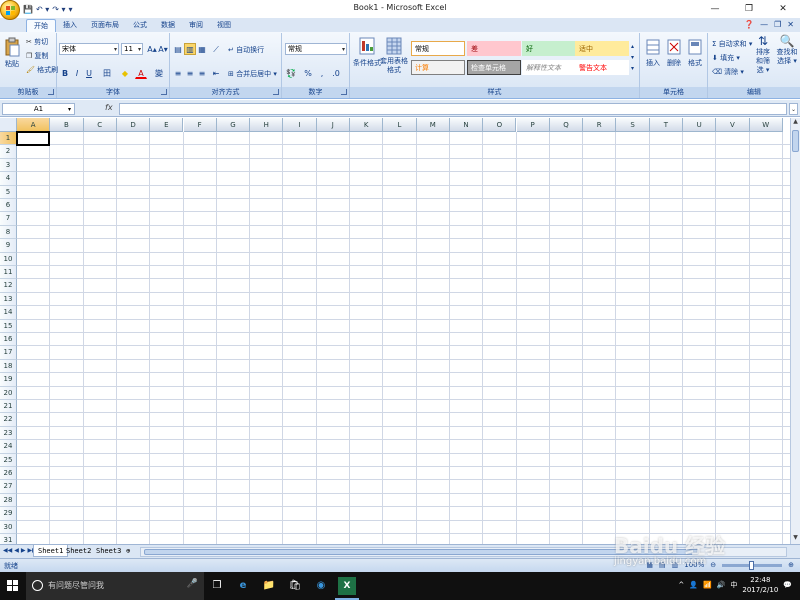 This screenshot has height=600, width=800. Describe the element at coordinates (8, 326) in the screenshot. I see `row-header: 15` at that location.